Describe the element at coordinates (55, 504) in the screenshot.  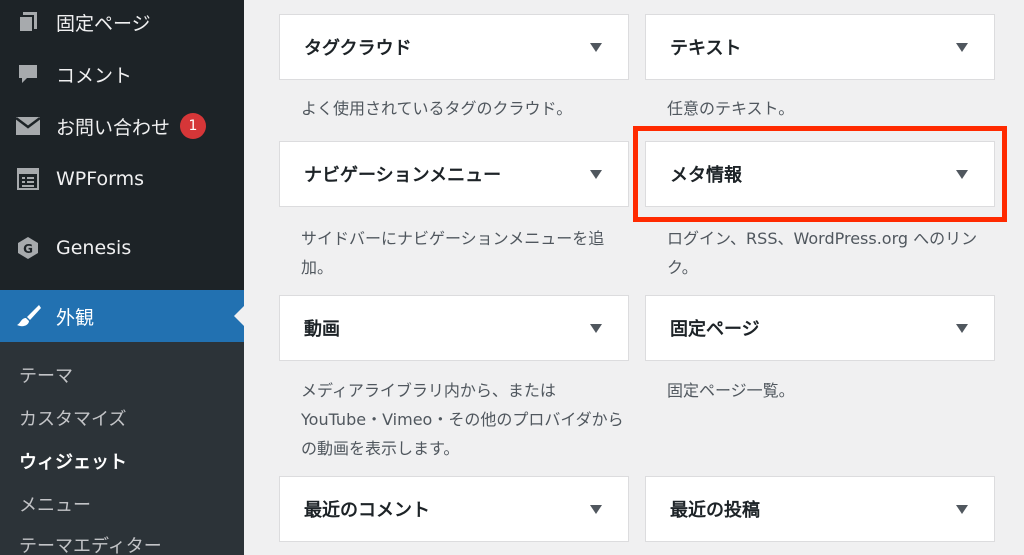
I see `submenu-item-menus: メニュー` at that location.